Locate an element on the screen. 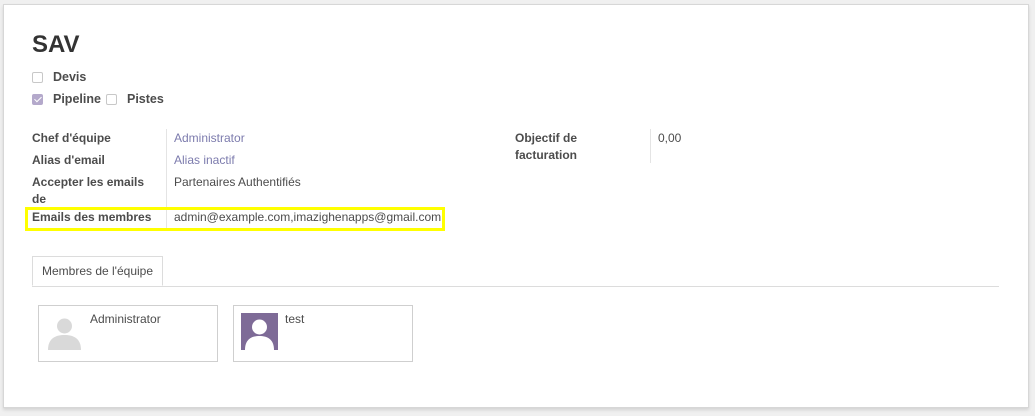 The width and height of the screenshot is (1035, 416). checkbox-devis is located at coordinates (37, 77).